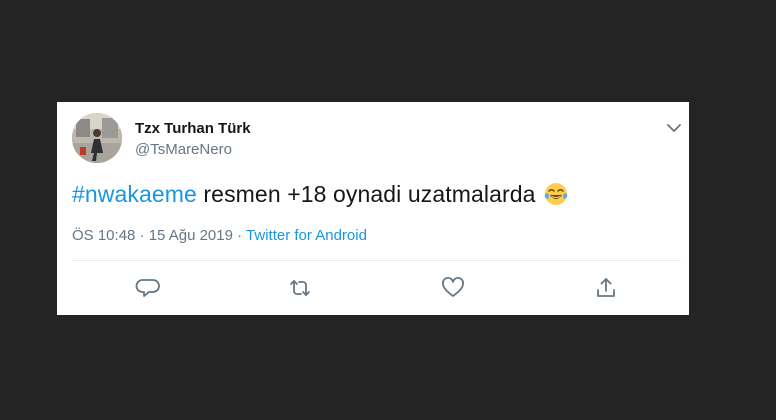  What do you see at coordinates (193, 128) in the screenshot?
I see `display-name: Tzx Turhan Türk` at bounding box center [193, 128].